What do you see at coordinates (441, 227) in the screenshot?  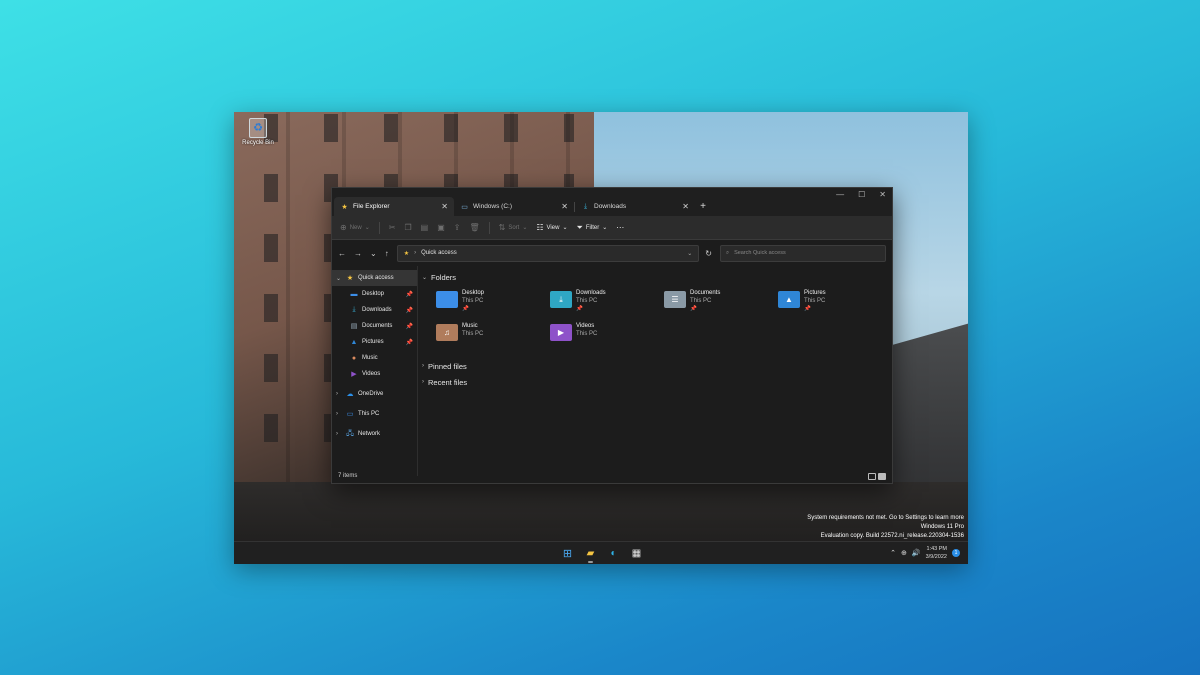 I see `rename-icon: ▣` at bounding box center [441, 227].